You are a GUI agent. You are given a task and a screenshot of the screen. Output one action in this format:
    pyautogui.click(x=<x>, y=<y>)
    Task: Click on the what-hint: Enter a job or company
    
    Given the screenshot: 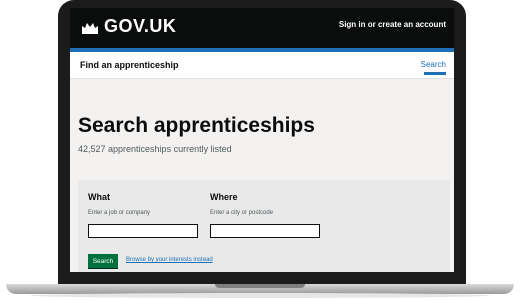 What is the action you would take?
    pyautogui.click(x=119, y=213)
    